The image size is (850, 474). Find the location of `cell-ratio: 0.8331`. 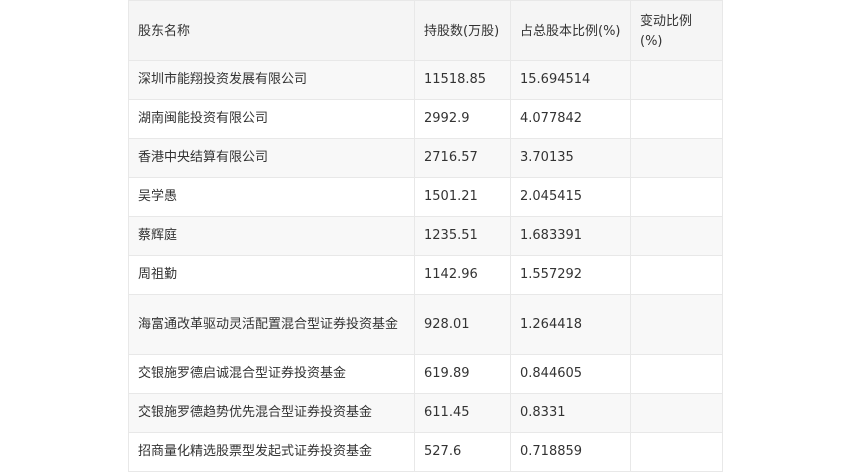

cell-ratio: 0.8331 is located at coordinates (570, 413).